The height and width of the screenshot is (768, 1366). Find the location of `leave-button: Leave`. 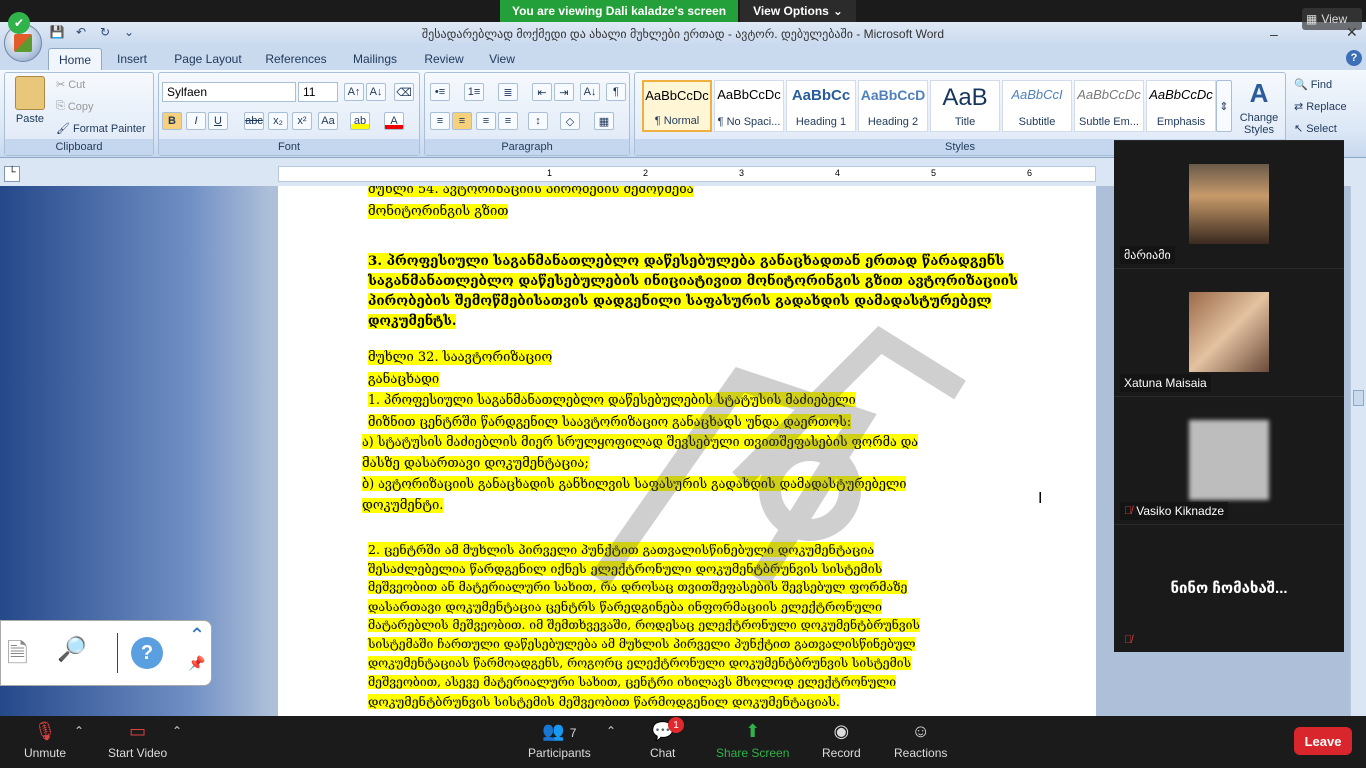

leave-button: Leave is located at coordinates (1323, 741).